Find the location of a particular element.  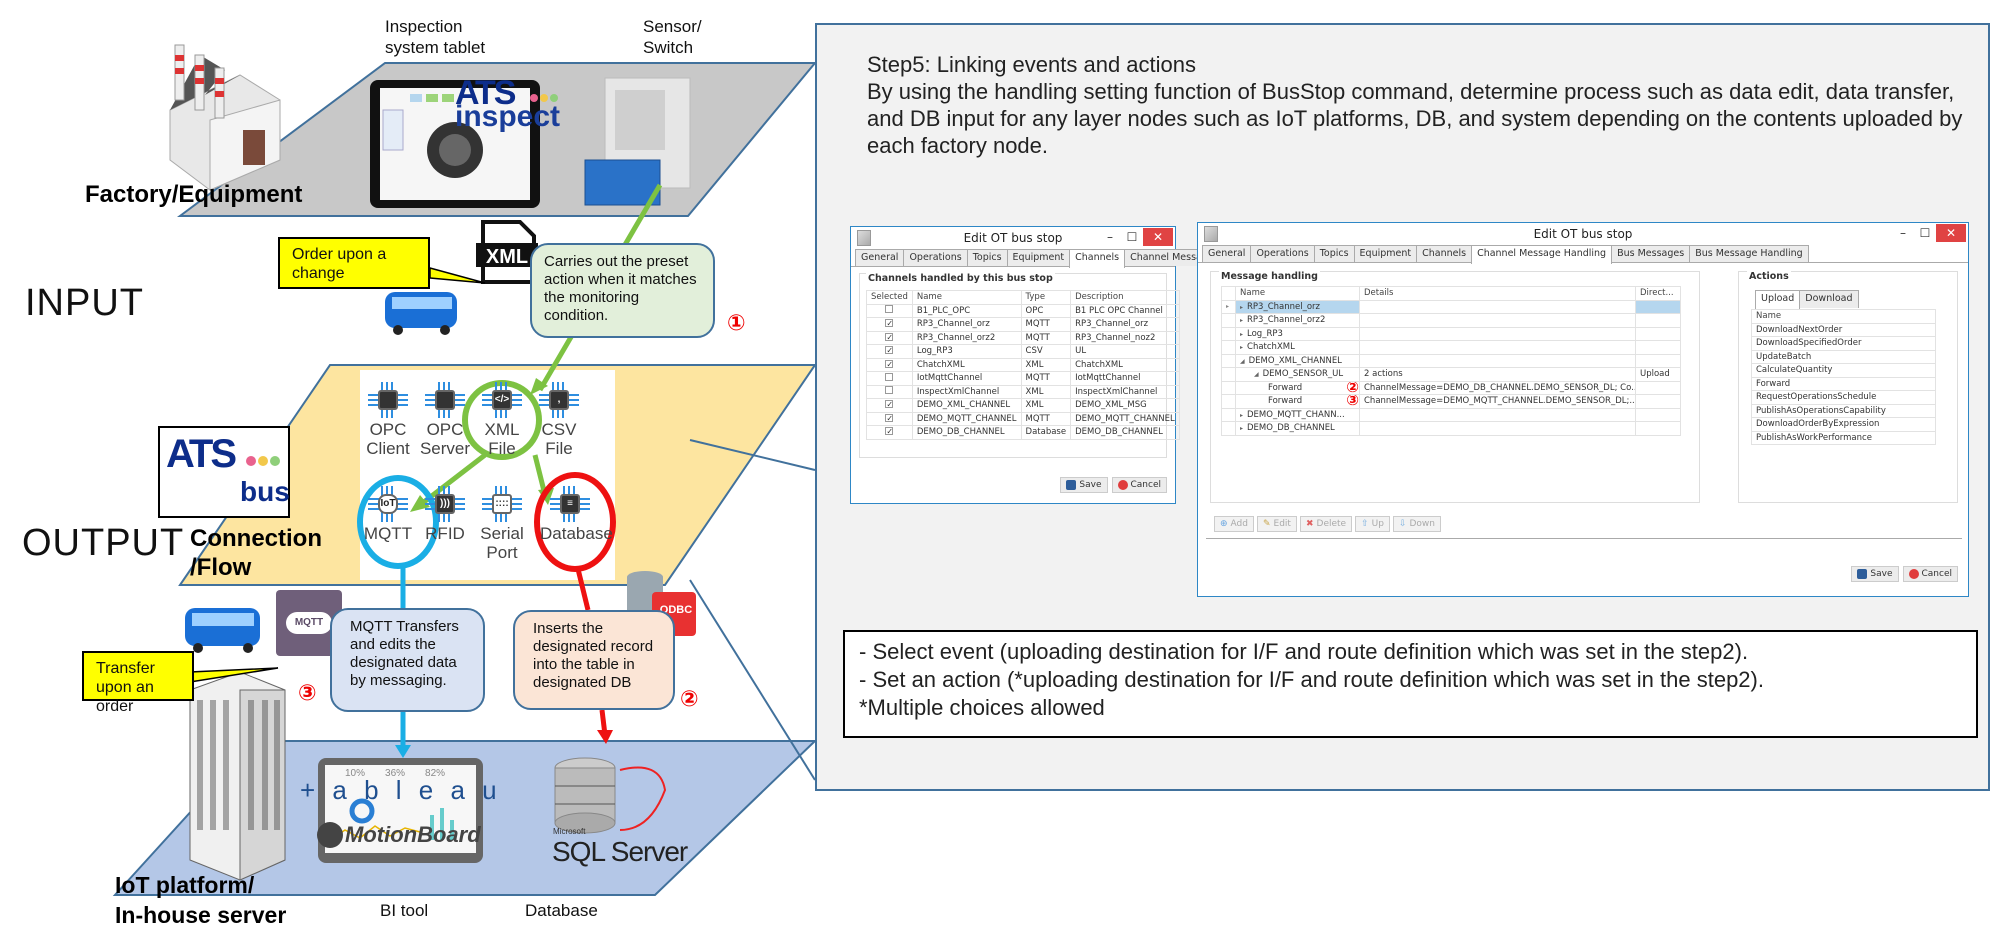

table-row: ✓ DEMO_XML_CHANNEL XML DEMO_XML_MSG is located at coordinates (1023, 405).